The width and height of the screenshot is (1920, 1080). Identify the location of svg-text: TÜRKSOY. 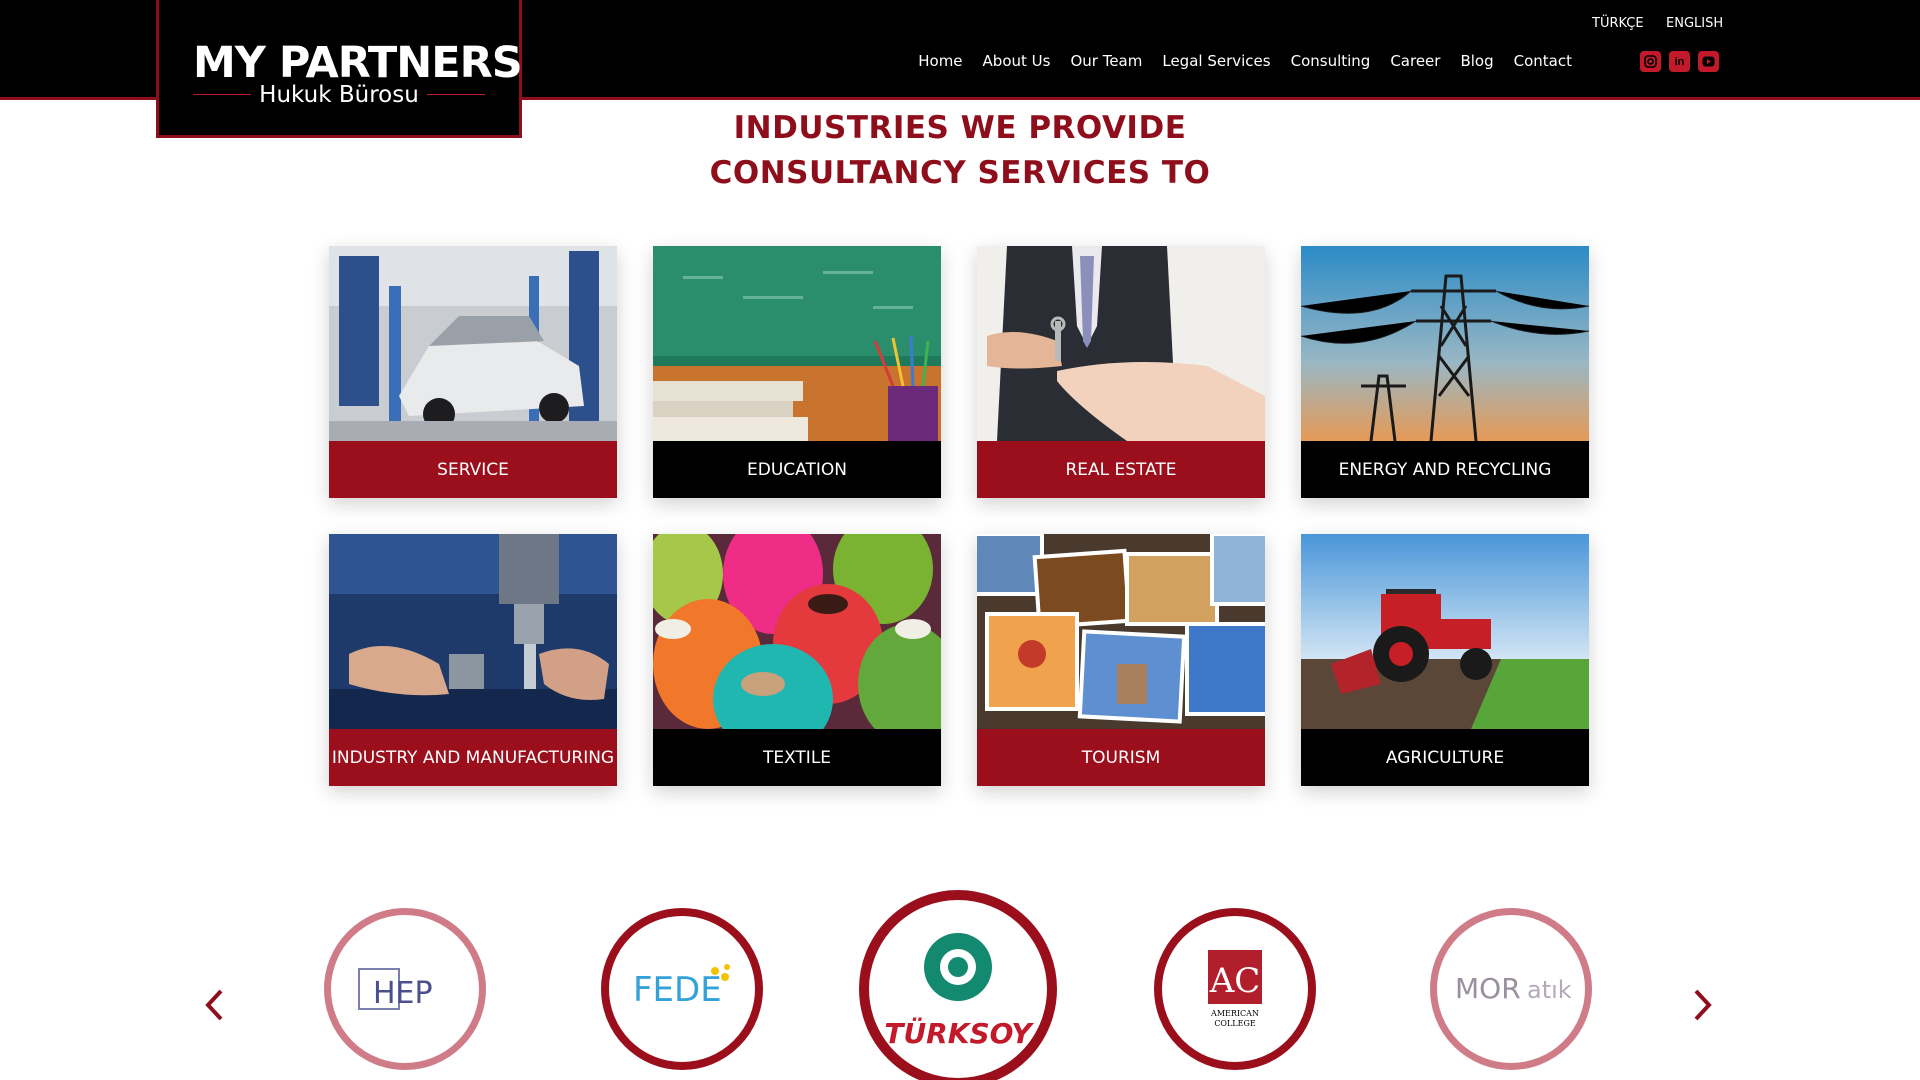
(959, 1033).